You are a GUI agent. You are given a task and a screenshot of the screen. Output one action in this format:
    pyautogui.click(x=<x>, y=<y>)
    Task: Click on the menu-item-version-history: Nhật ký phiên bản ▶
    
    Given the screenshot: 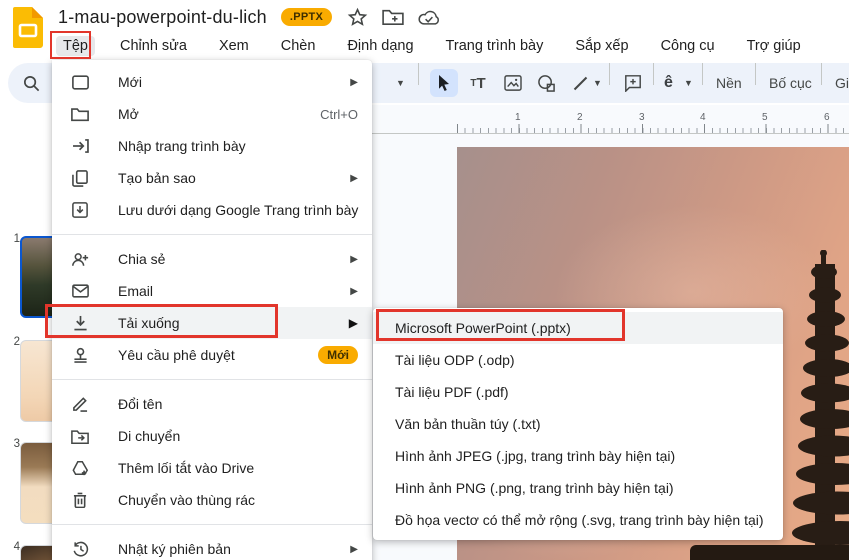 What is the action you would take?
    pyautogui.click(x=212, y=546)
    